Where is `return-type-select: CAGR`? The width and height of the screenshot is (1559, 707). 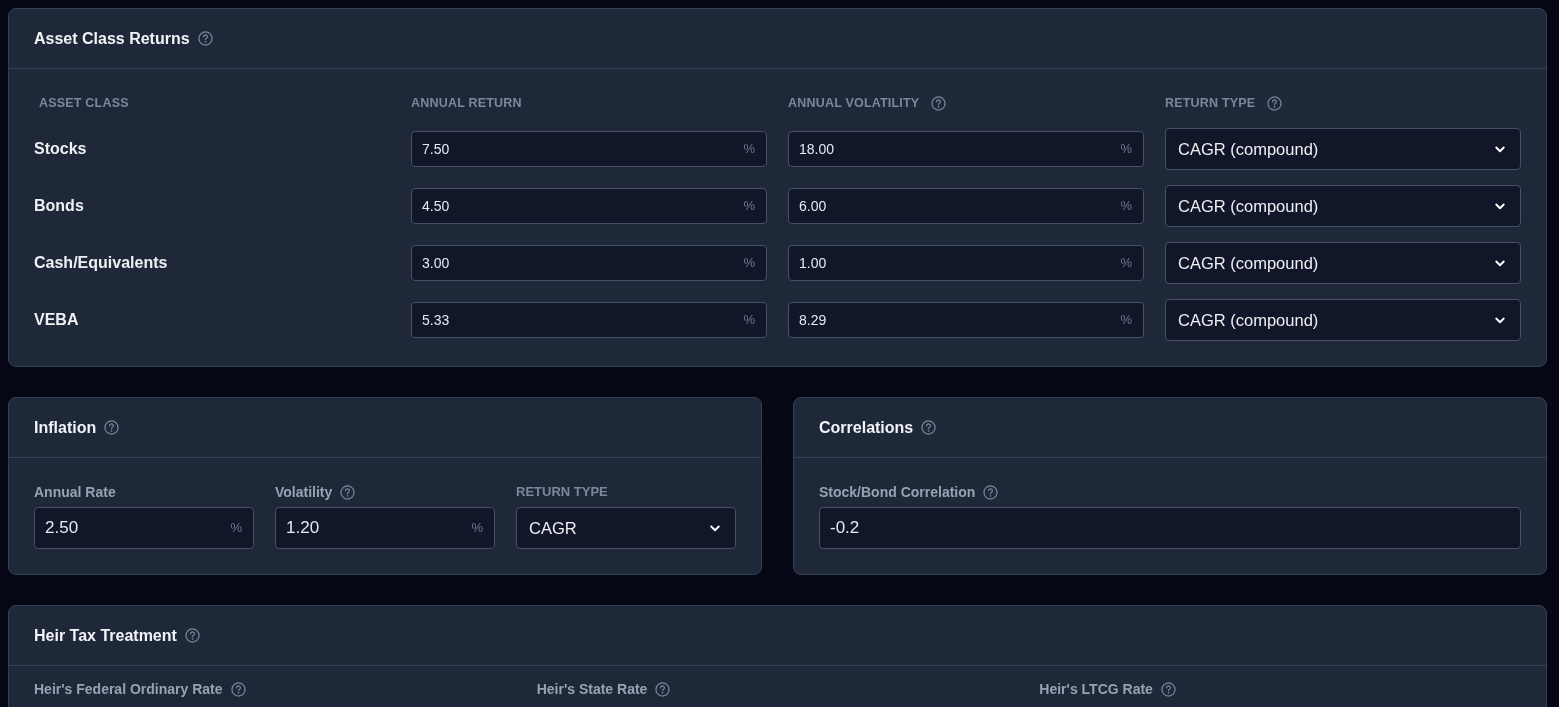
return-type-select: CAGR is located at coordinates (626, 528).